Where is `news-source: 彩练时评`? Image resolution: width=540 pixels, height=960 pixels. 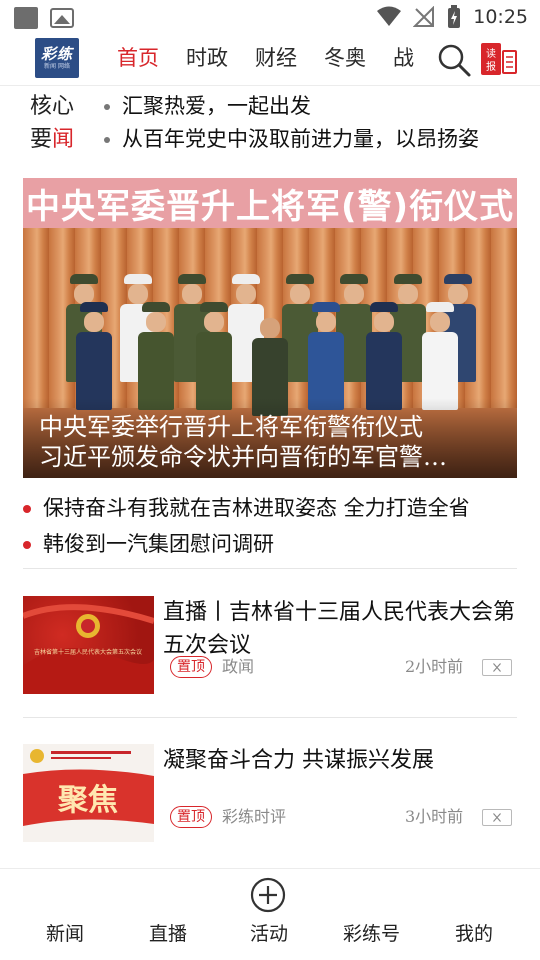 news-source: 彩练时评 is located at coordinates (254, 816).